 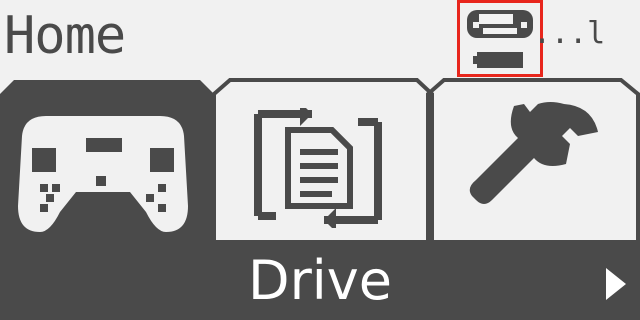 I want to click on wrench-icon, so click(x=533, y=153).